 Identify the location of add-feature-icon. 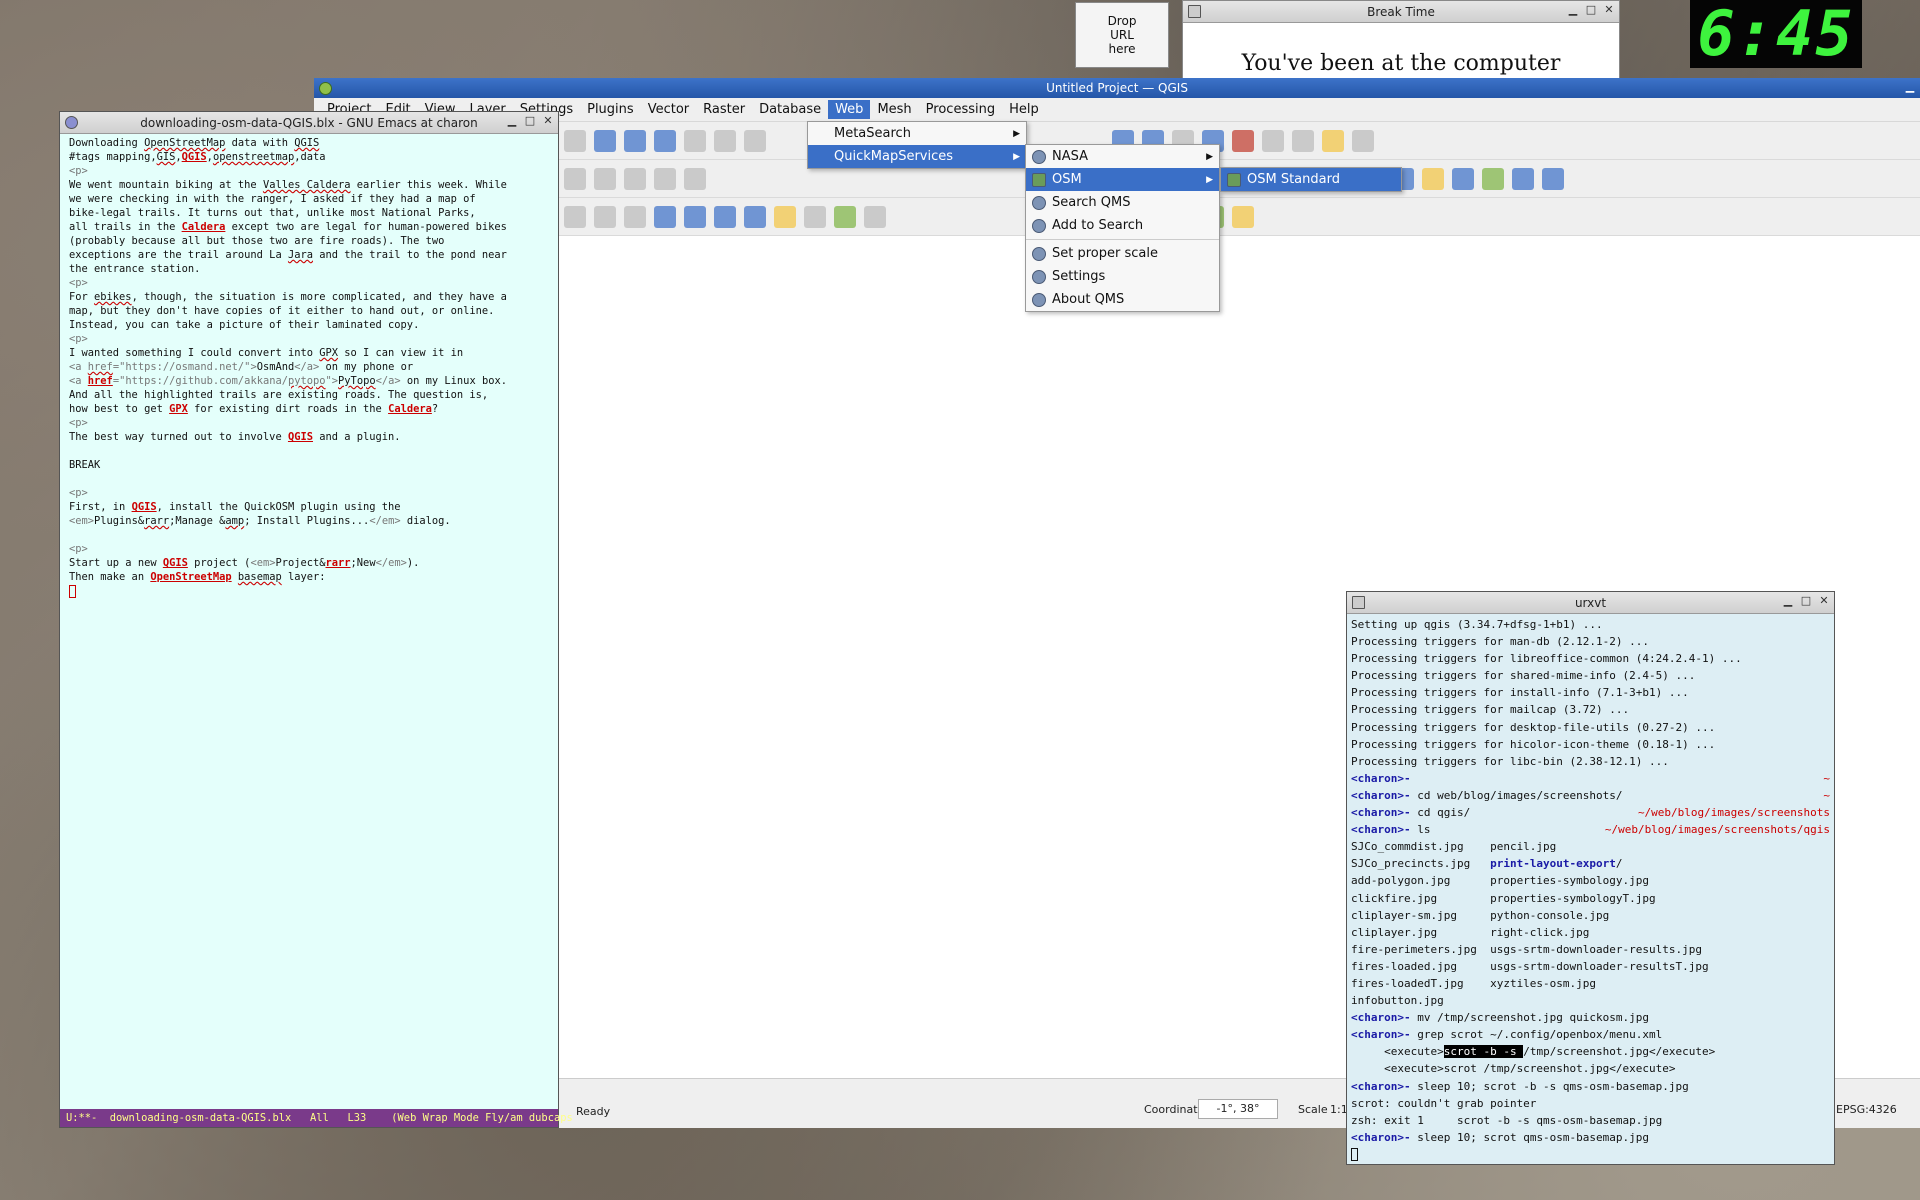
(665, 178).